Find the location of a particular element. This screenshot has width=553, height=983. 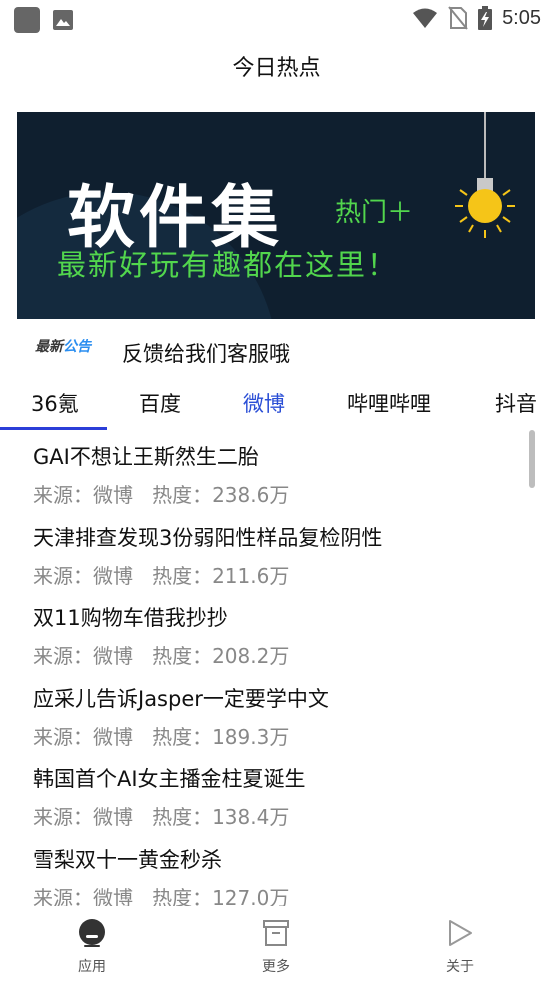

notice-badge: 最新公告 is located at coordinates (63, 347).